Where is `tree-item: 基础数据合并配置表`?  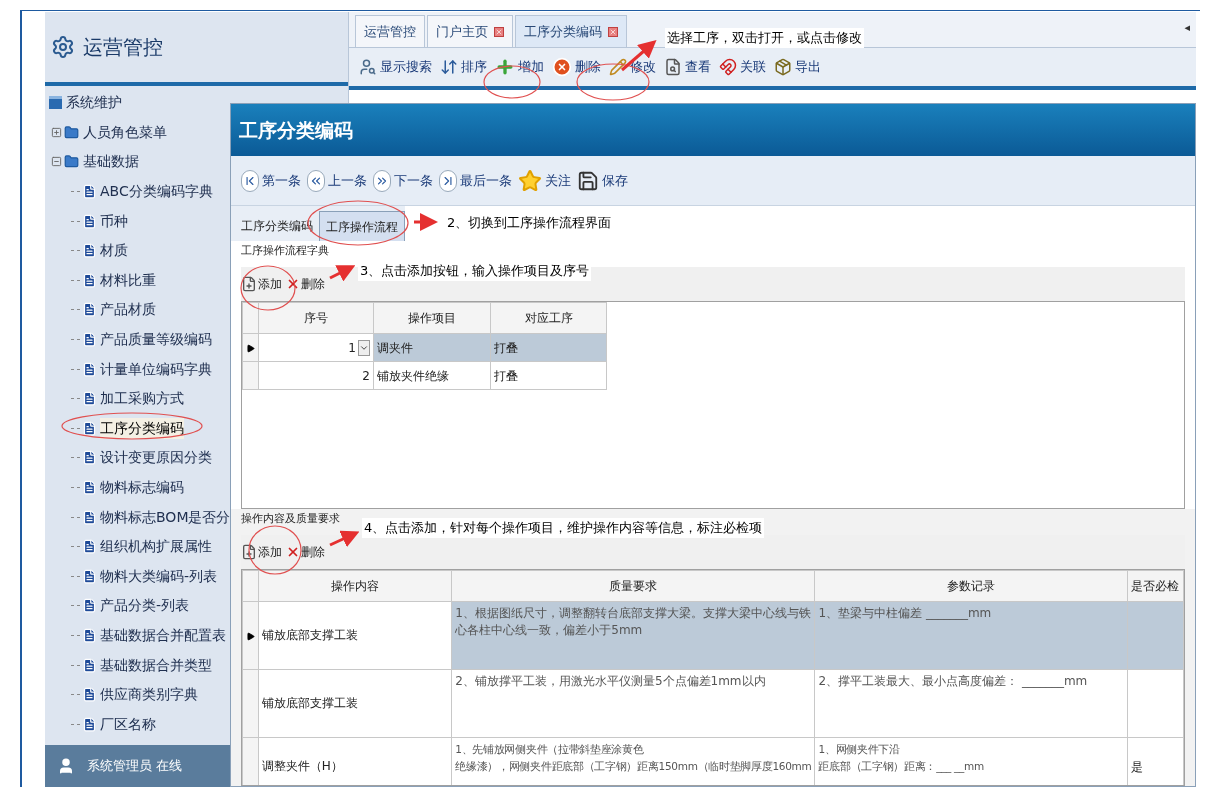
tree-item: 基础数据合并配置表 is located at coordinates (163, 635).